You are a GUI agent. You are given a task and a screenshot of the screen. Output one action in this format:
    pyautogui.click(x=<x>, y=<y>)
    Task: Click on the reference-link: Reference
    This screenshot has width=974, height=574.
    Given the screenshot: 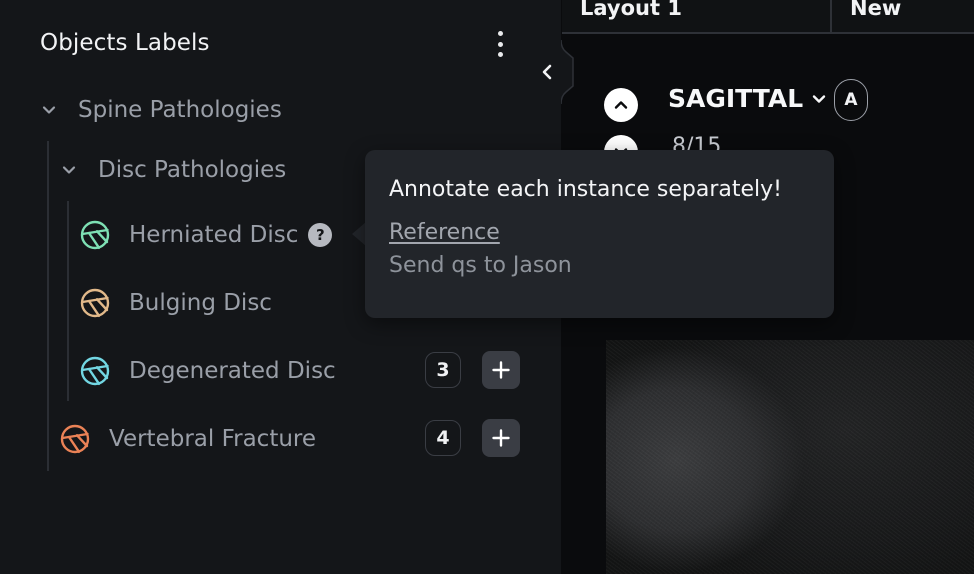 What is the action you would take?
    pyautogui.click(x=444, y=232)
    